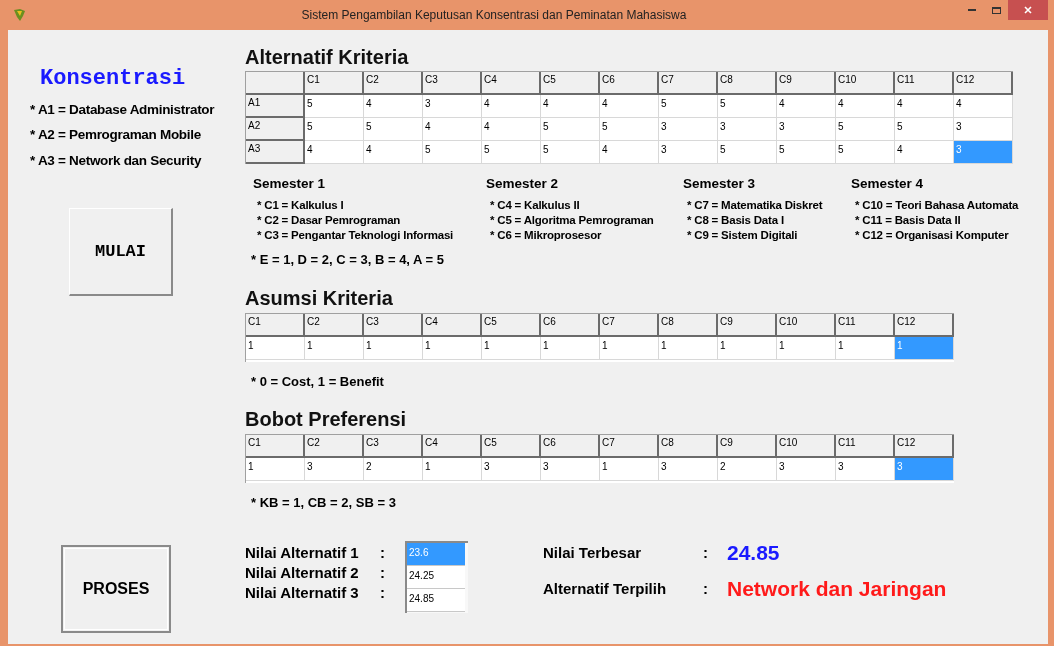 This screenshot has height=646, width=1054. Describe the element at coordinates (116, 588) in the screenshot. I see `process-button: PROSES` at that location.